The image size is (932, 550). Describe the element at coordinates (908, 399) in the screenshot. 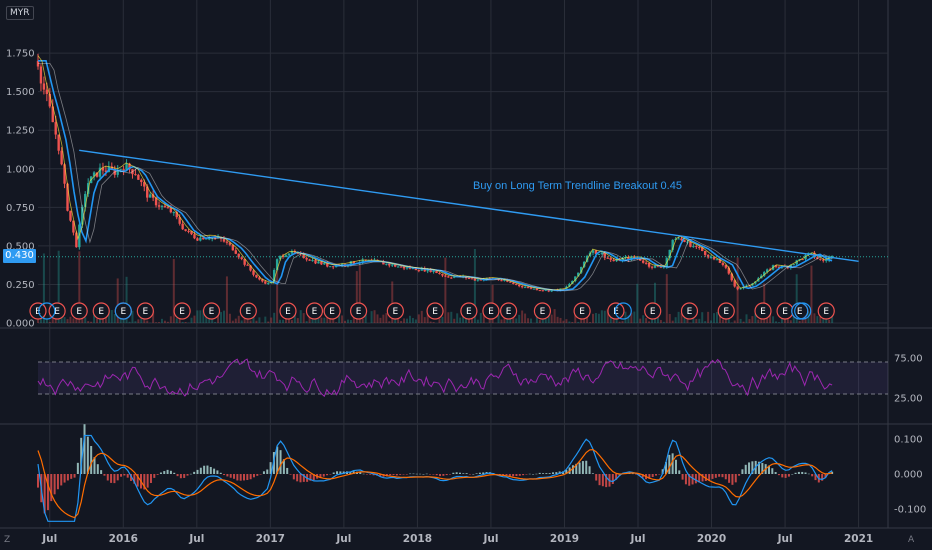

I see `rsi-tick-label: 25.00` at that location.